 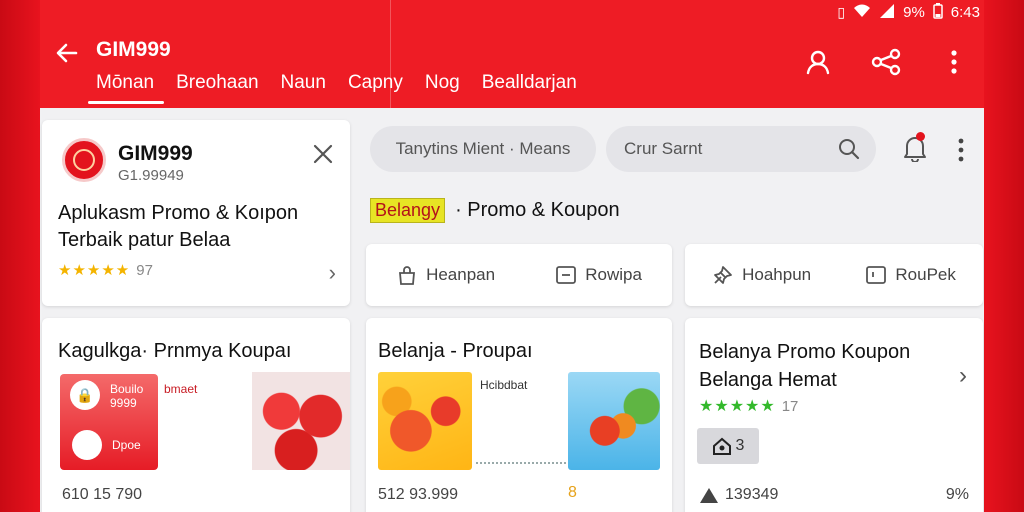 What do you see at coordinates (529, 87) in the screenshot?
I see `tab-bealldarjan: Bealldarjan` at bounding box center [529, 87].